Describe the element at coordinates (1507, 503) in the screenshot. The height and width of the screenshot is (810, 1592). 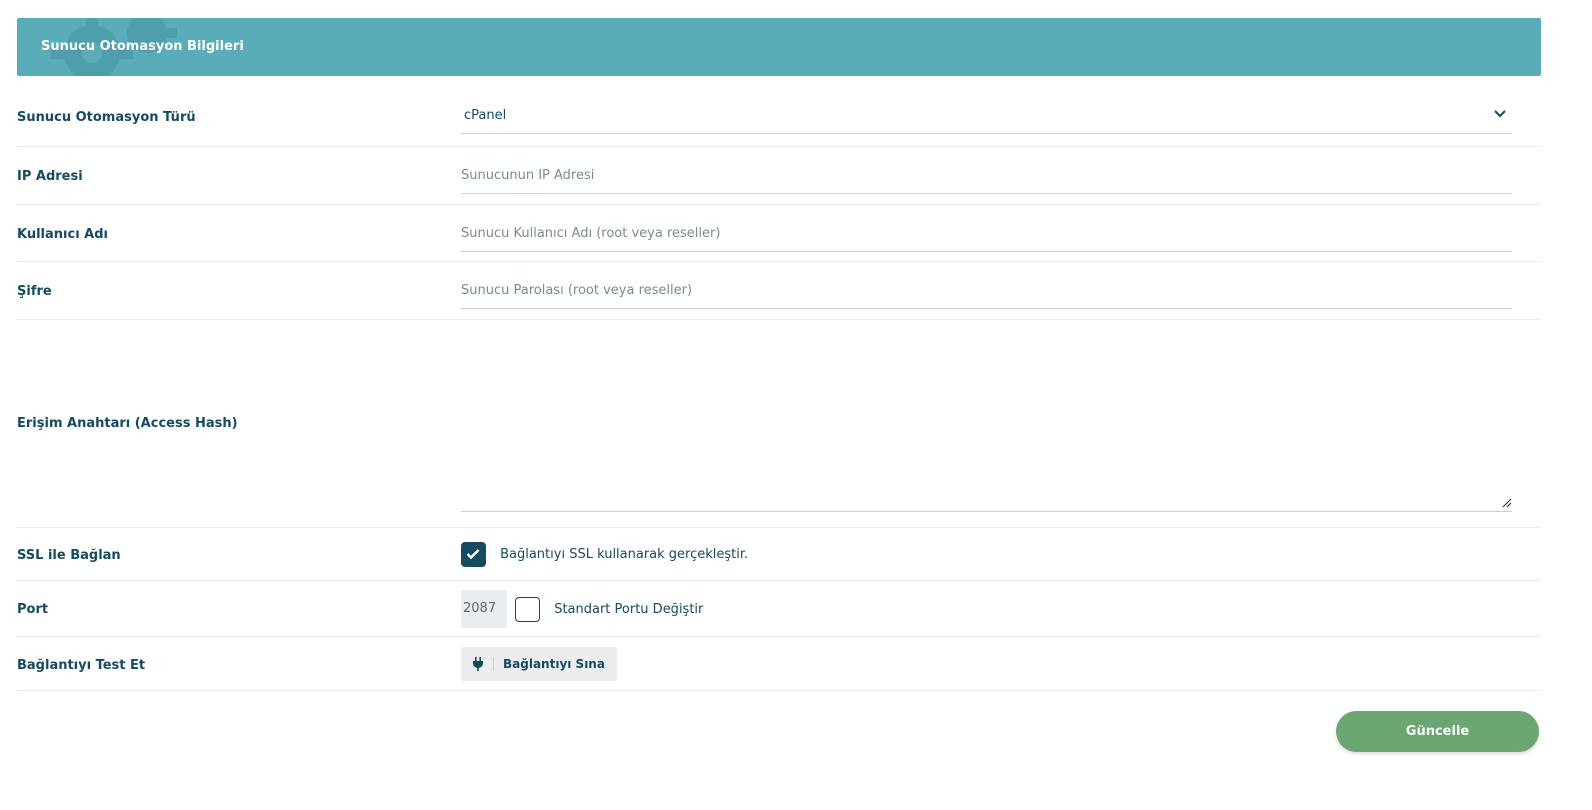
I see `resize-handle-icon` at that location.